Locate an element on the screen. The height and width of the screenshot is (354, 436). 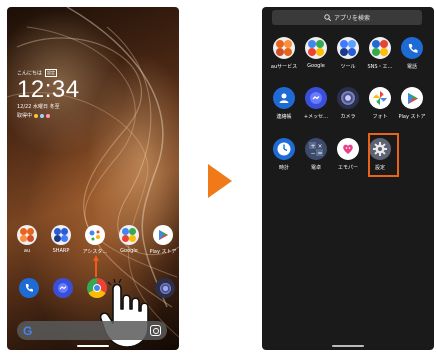
app-camera: カメラ is located at coordinates (348, 103).